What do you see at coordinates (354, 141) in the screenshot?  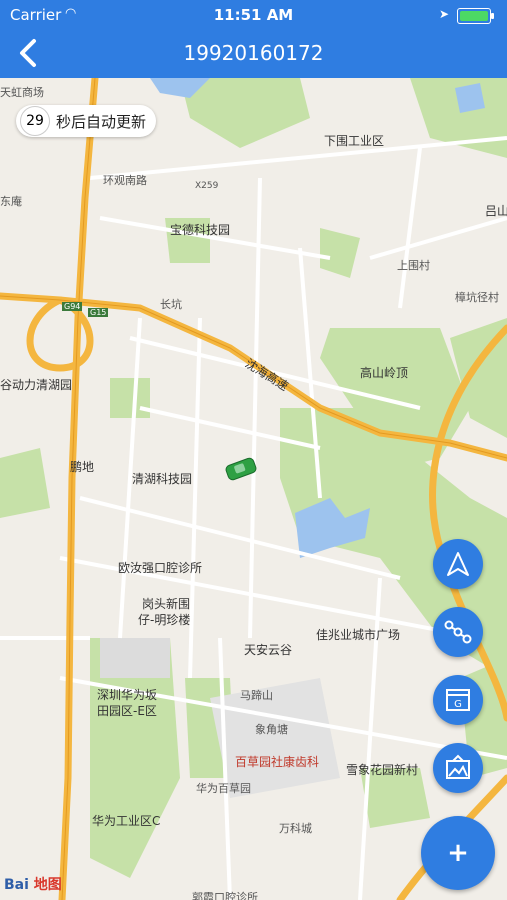 I see `poi-xiaweigongye: 下围工业区` at bounding box center [354, 141].